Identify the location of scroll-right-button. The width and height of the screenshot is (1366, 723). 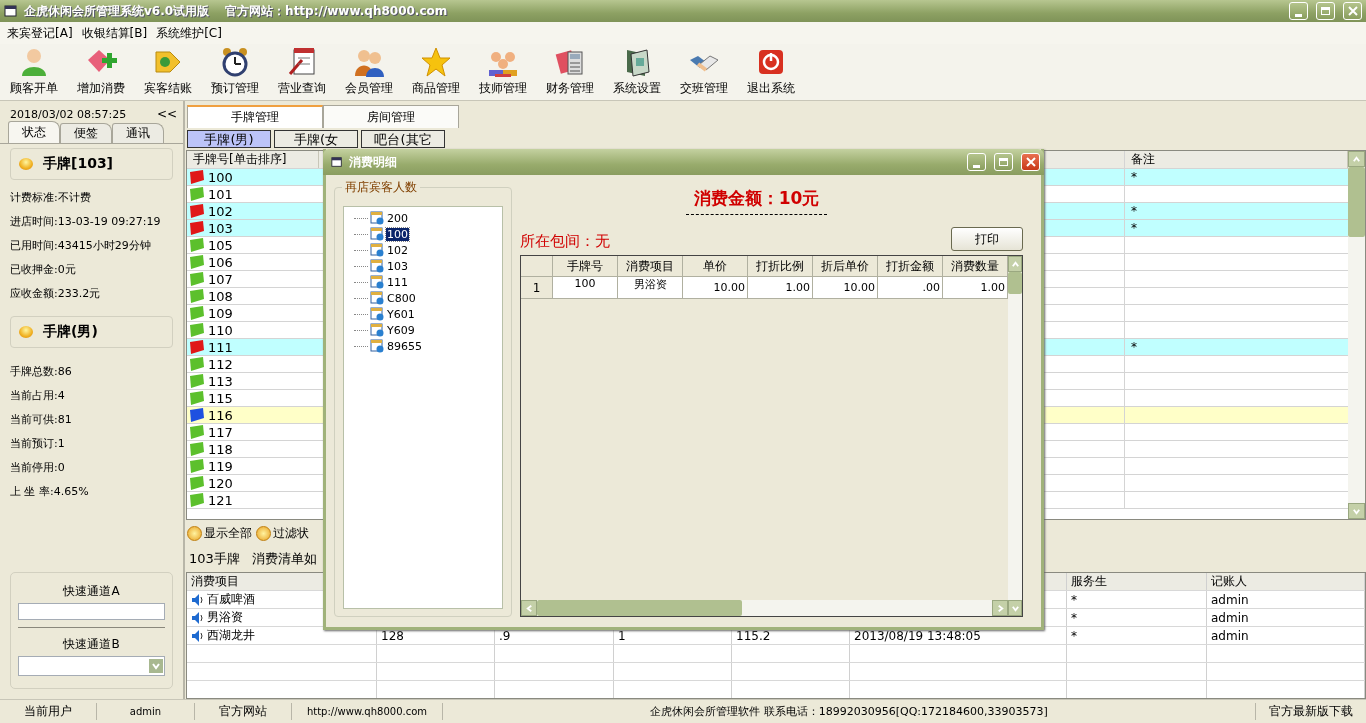
(1000, 608).